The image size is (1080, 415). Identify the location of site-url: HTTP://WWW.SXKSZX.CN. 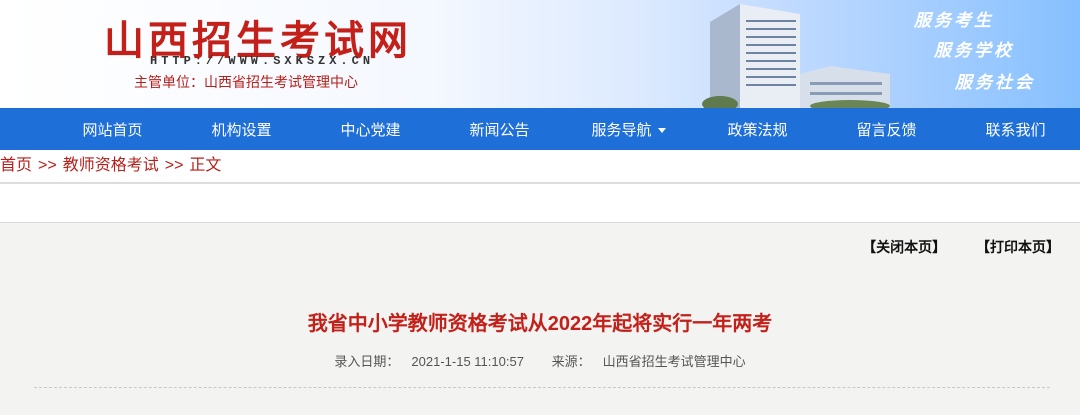
(262, 61).